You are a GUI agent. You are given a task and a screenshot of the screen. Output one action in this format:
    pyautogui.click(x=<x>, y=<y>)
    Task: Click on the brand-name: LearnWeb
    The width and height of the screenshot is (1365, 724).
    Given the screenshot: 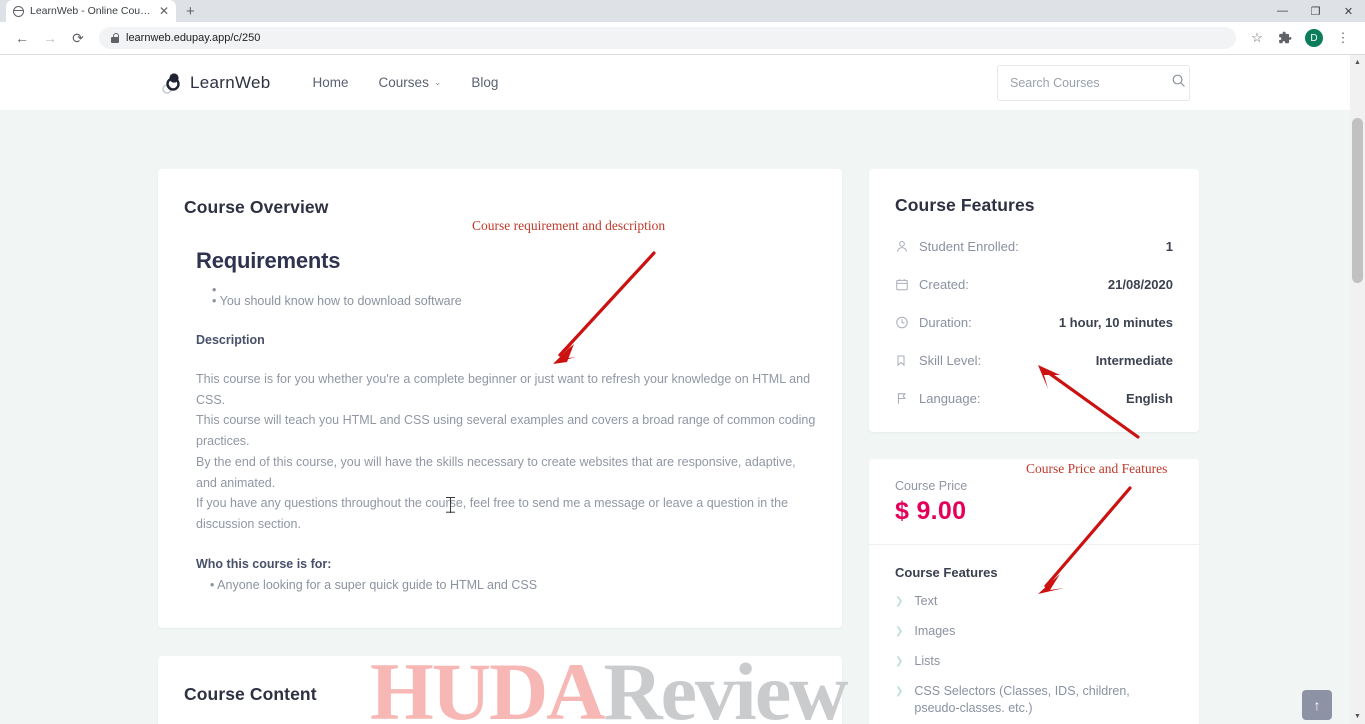 What is the action you would take?
    pyautogui.click(x=230, y=82)
    